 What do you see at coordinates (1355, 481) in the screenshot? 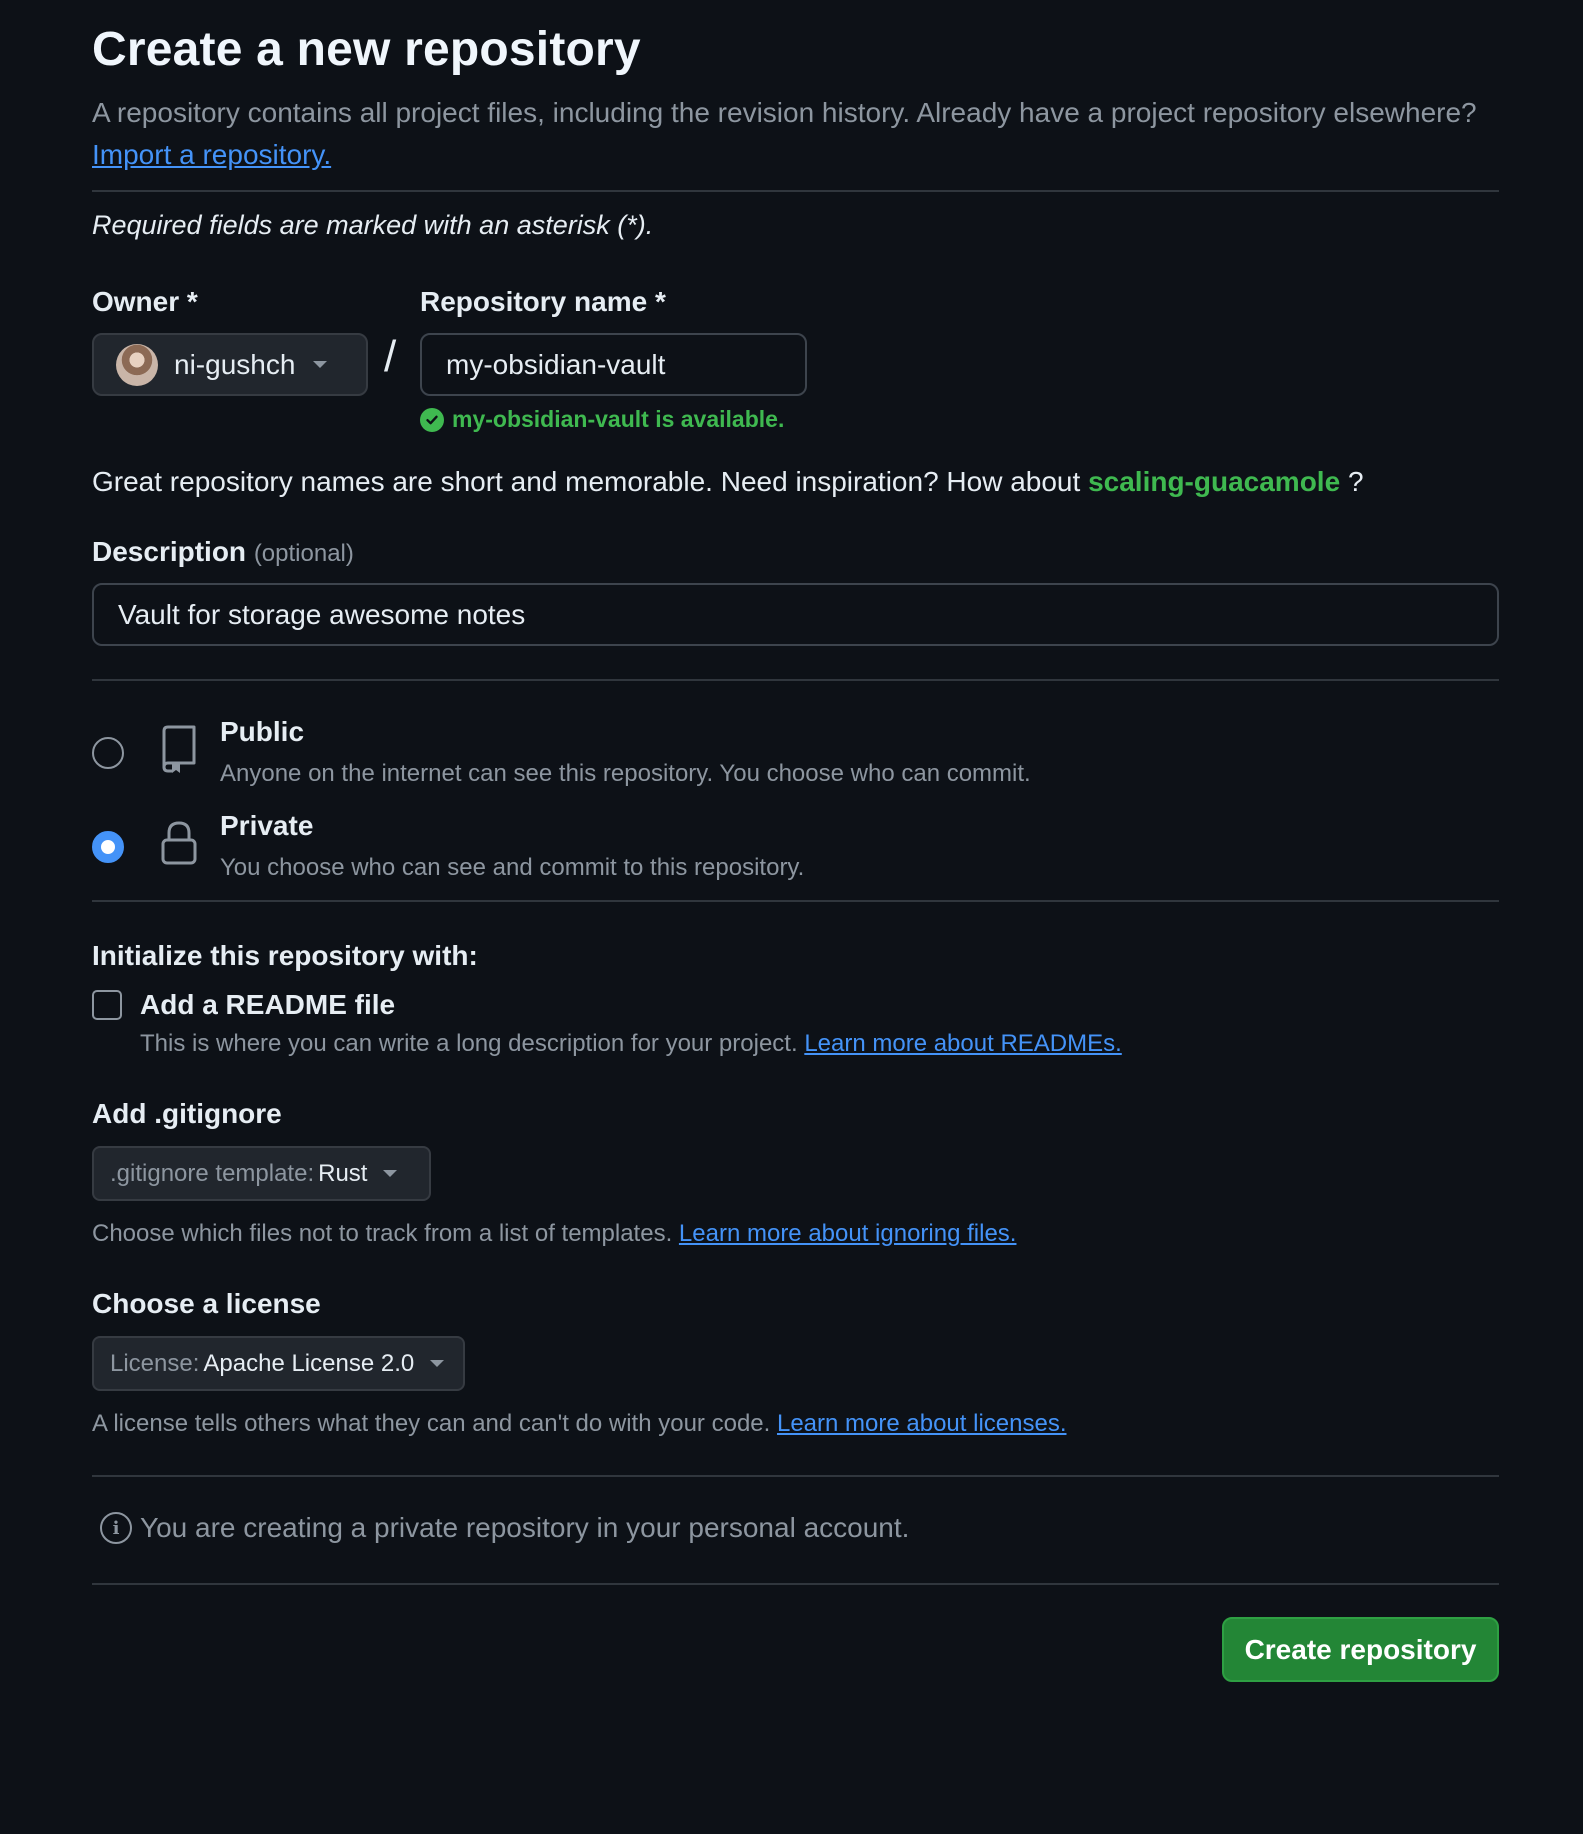
I see `inspiration-suffix: ?` at bounding box center [1355, 481].